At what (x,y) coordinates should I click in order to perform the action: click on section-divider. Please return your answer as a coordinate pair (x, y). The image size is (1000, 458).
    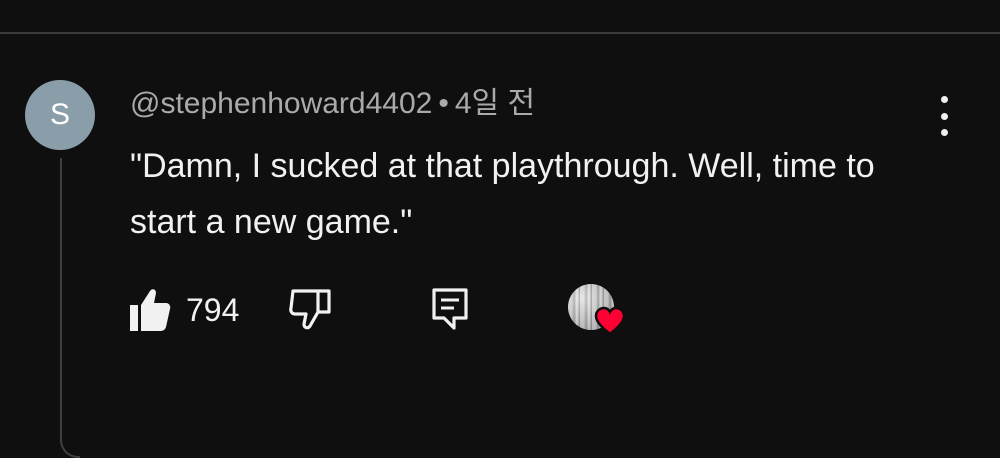
    Looking at the image, I should click on (500, 33).